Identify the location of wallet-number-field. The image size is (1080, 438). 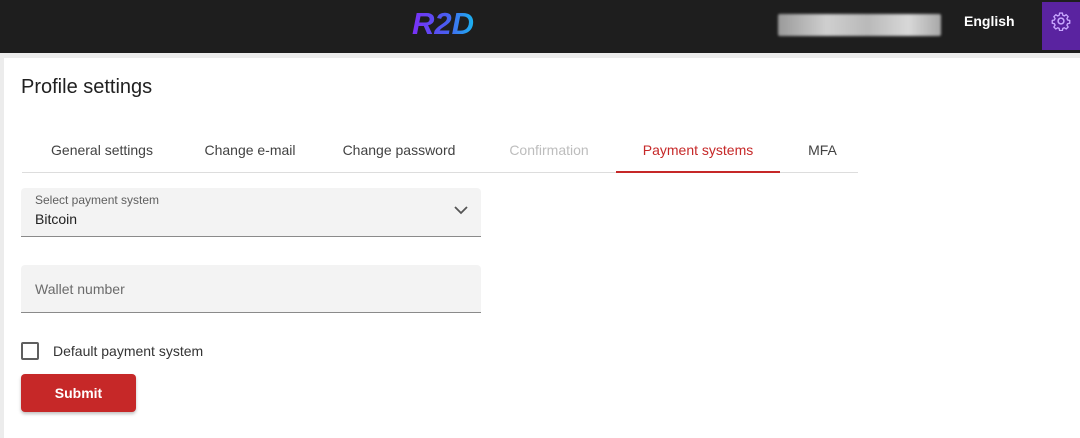
(251, 289).